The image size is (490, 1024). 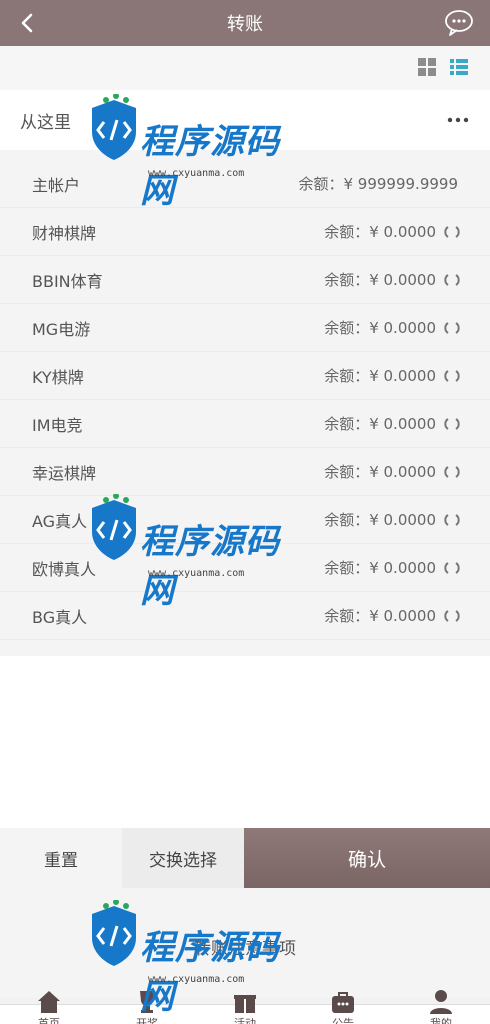 What do you see at coordinates (61, 329) in the screenshot?
I see `wallet-name: MG电游` at bounding box center [61, 329].